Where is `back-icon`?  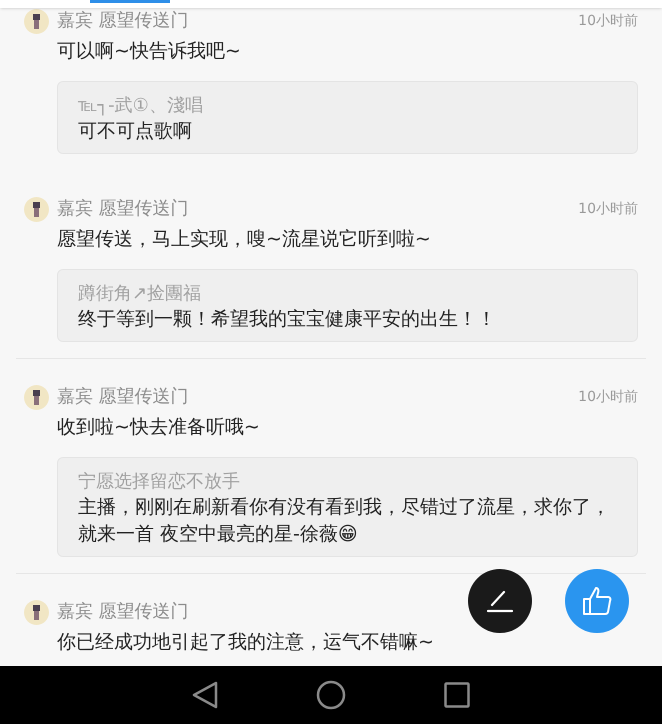 back-icon is located at coordinates (205, 695).